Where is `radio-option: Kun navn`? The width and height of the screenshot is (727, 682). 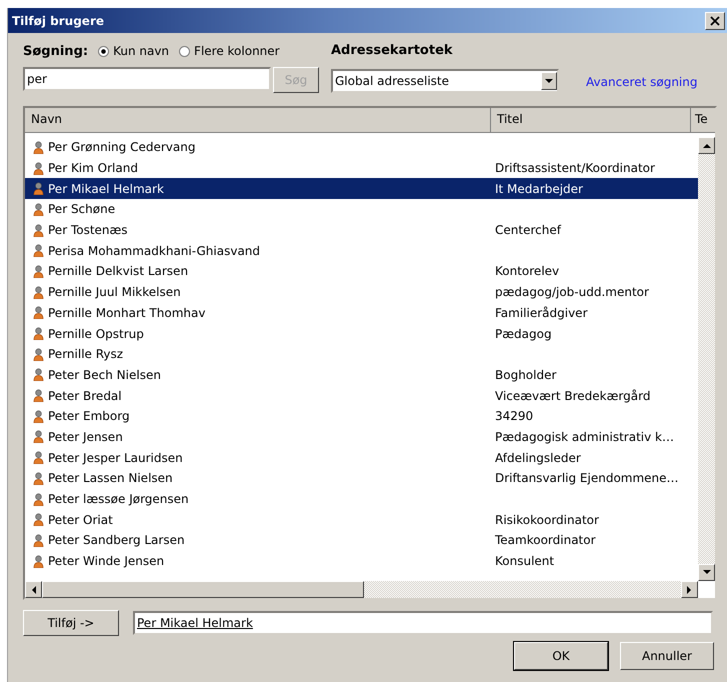 radio-option: Kun navn is located at coordinates (134, 51).